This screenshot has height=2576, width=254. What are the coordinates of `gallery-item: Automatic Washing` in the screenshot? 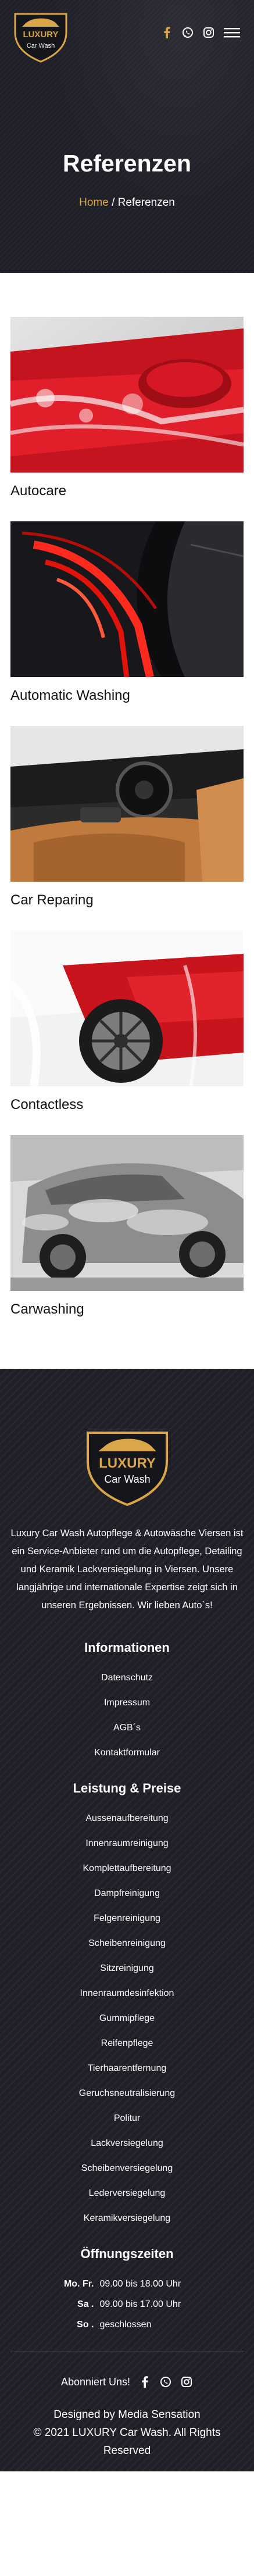 It's located at (127, 613).